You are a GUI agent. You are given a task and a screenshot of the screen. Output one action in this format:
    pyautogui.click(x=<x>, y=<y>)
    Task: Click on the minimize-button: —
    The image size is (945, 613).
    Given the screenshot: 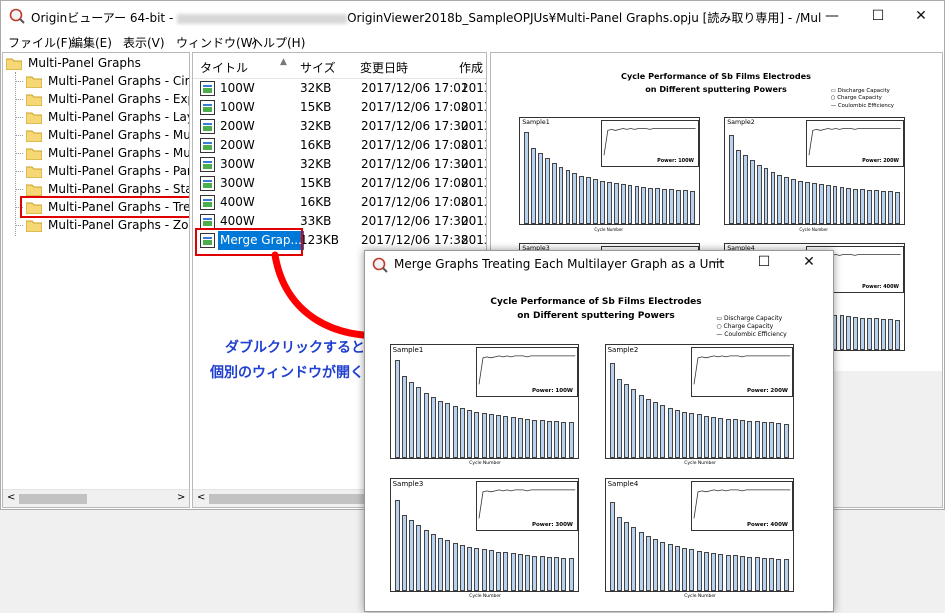 What is the action you would take?
    pyautogui.click(x=832, y=16)
    